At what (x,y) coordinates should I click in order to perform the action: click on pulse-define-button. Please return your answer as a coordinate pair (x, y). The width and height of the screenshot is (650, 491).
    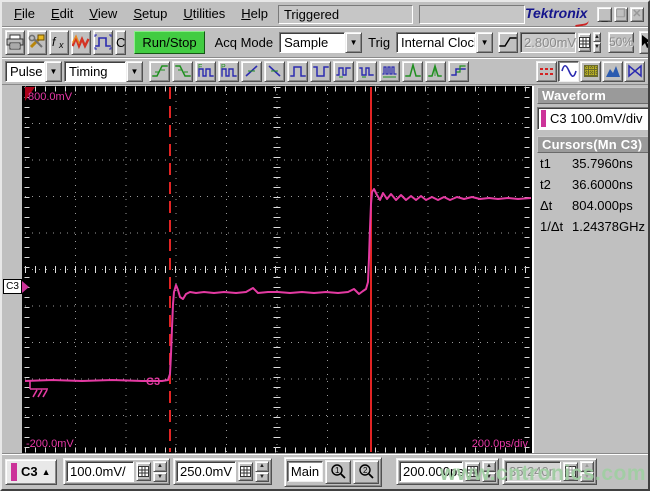
    Looking at the image, I should click on (103, 42).